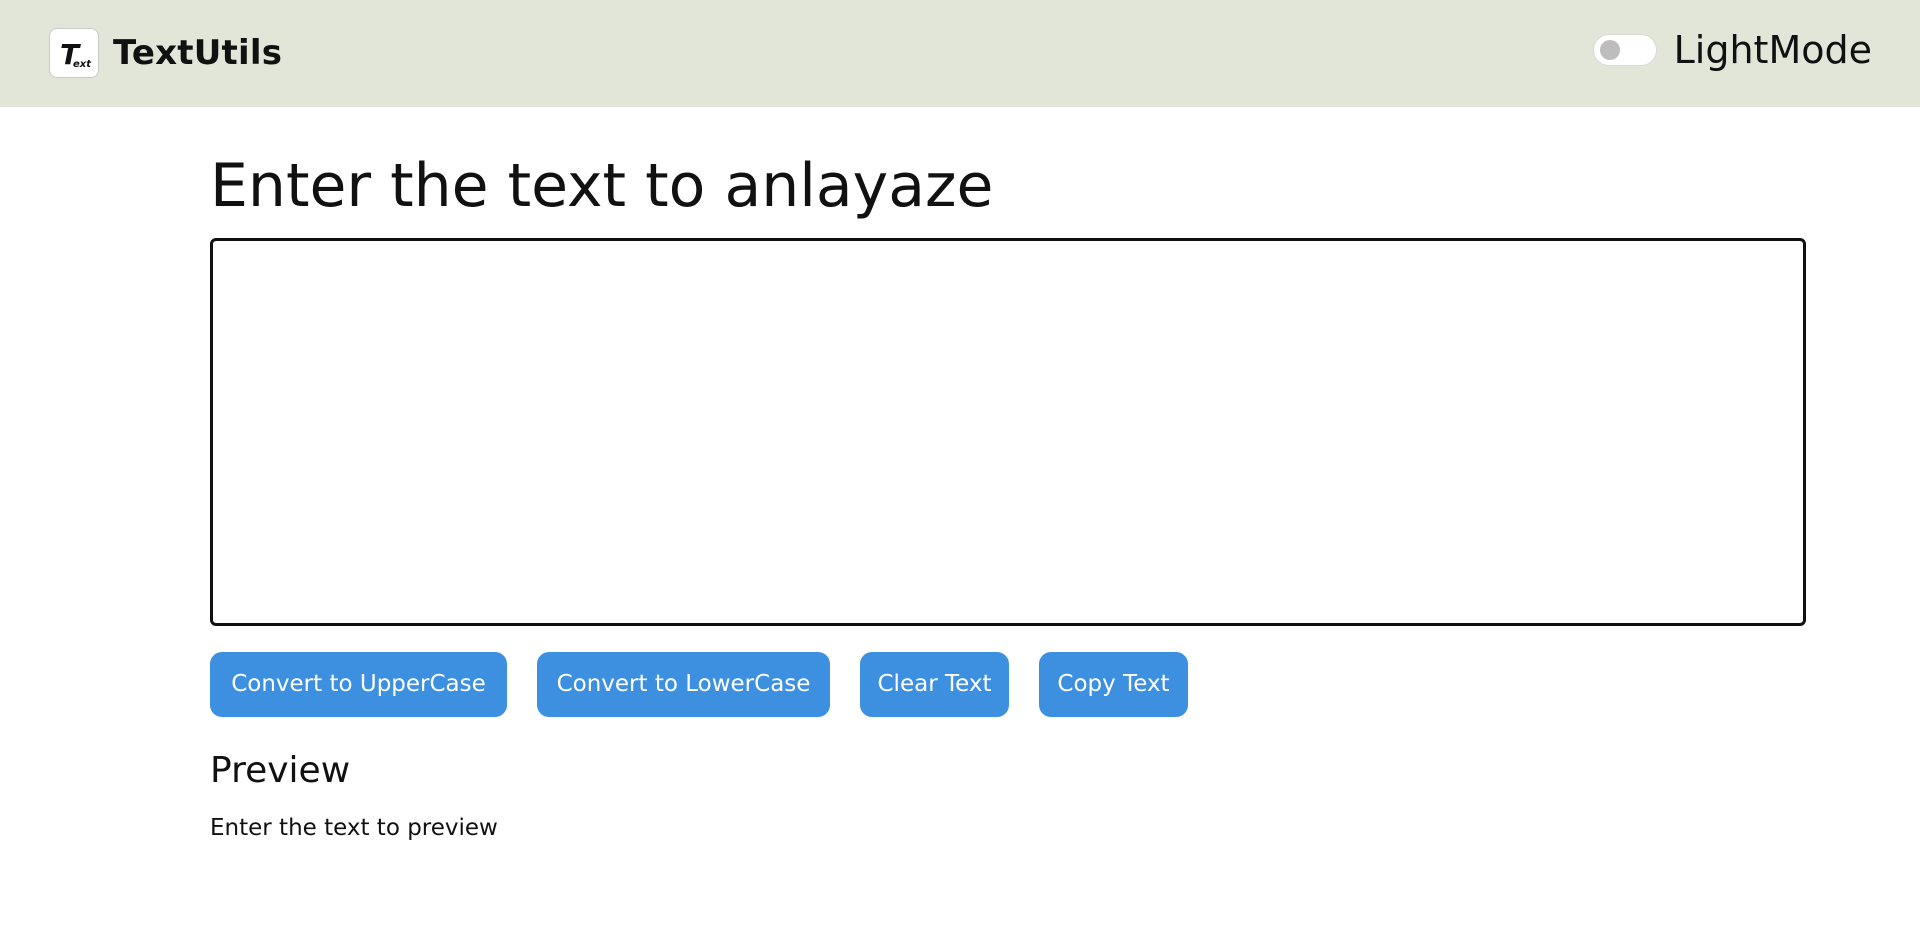 The height and width of the screenshot is (933, 1920). What do you see at coordinates (602, 186) in the screenshot?
I see `page-title: Enter the text to anlayaze` at bounding box center [602, 186].